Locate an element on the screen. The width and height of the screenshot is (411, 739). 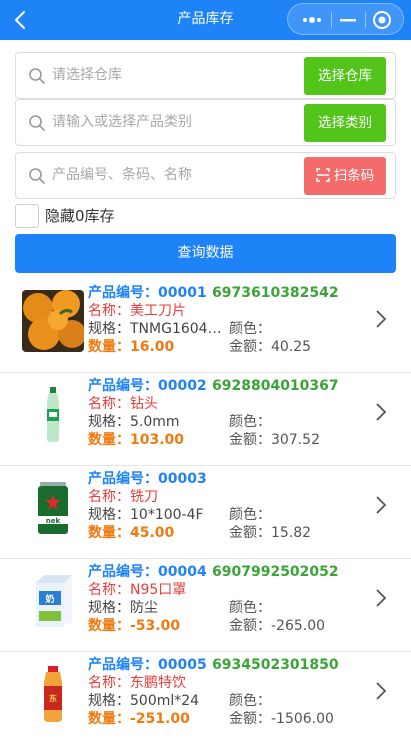
svg-text: 东 is located at coordinates (53, 698).